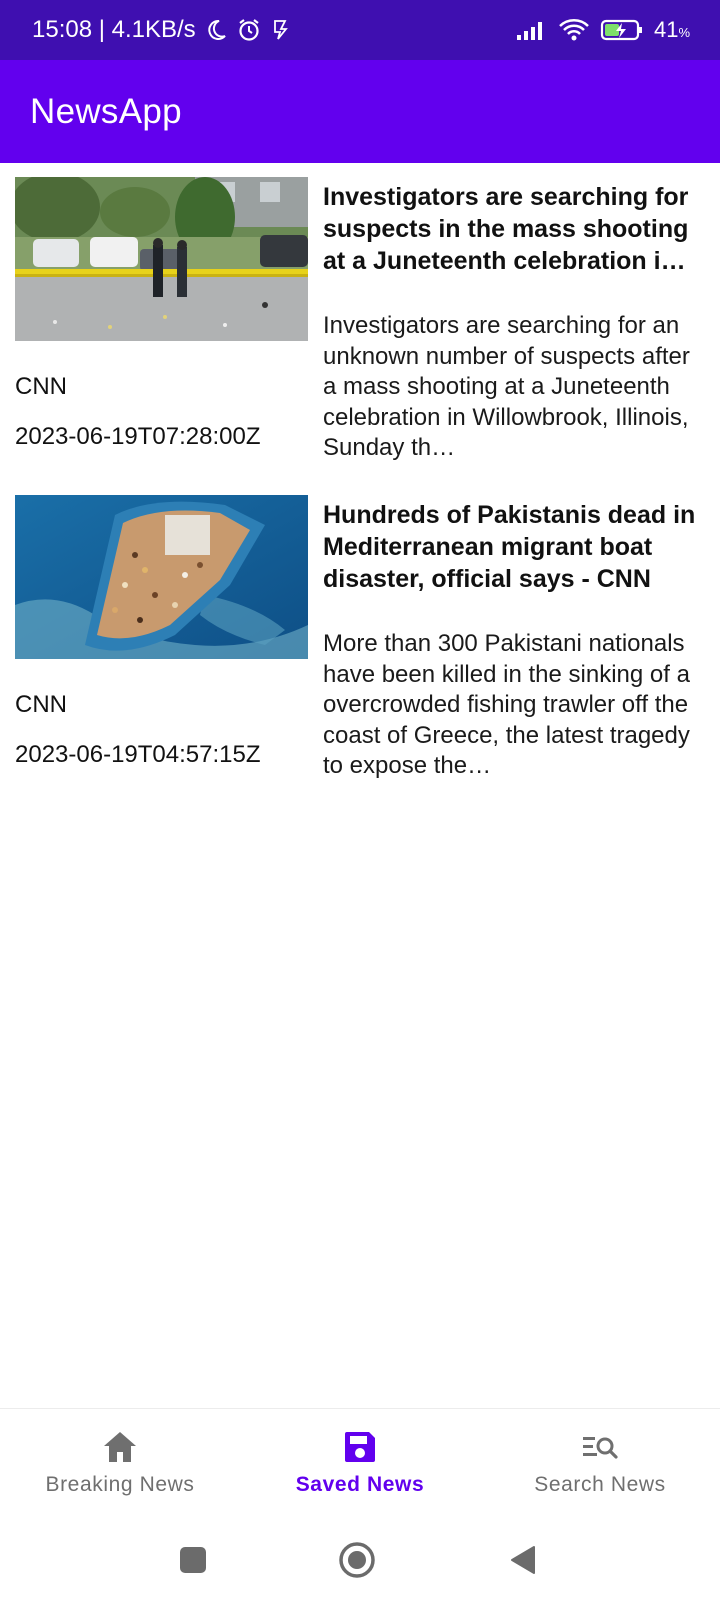 This screenshot has height=1600, width=720. I want to click on nav-search-news: Search News, so click(600, 1464).